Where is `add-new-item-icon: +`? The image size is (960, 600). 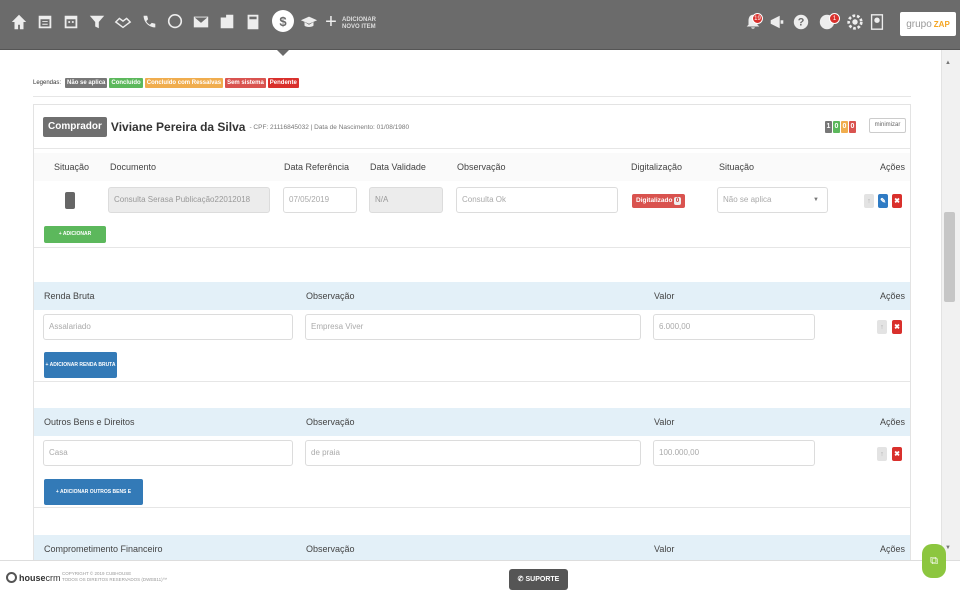
add-new-item-icon: + is located at coordinates (331, 22).